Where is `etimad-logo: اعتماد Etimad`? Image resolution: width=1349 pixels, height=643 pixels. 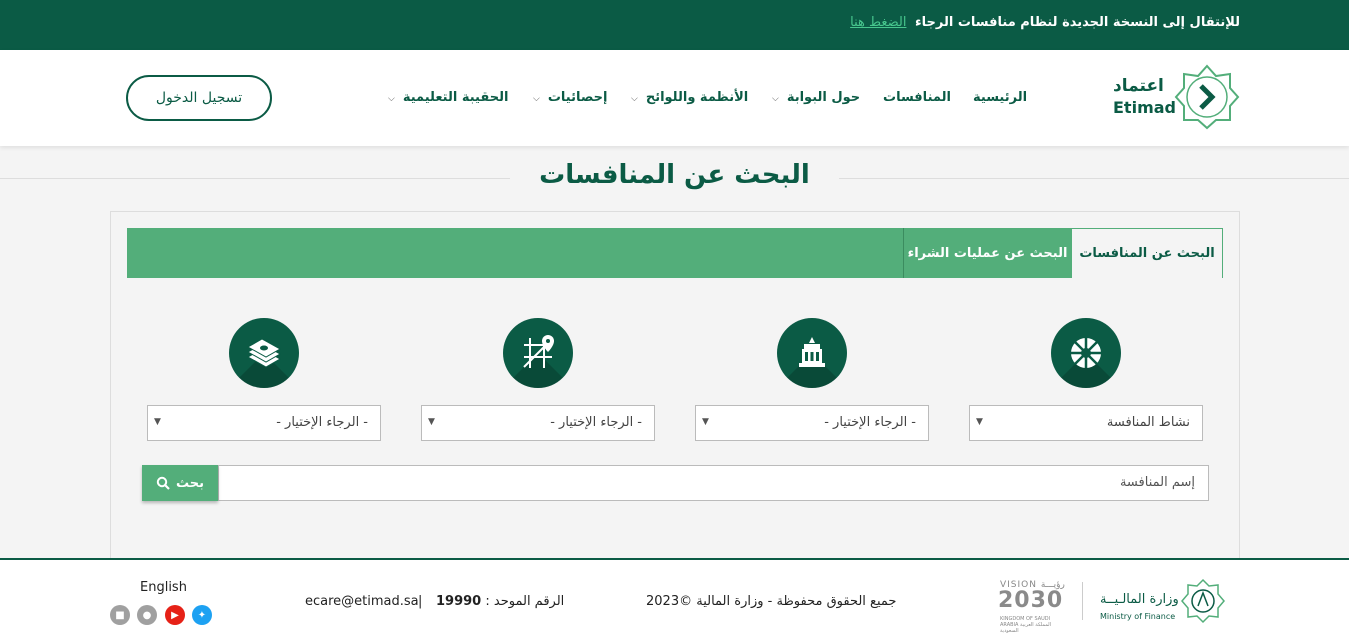 etimad-logo: اعتماد Etimad is located at coordinates (1176, 97).